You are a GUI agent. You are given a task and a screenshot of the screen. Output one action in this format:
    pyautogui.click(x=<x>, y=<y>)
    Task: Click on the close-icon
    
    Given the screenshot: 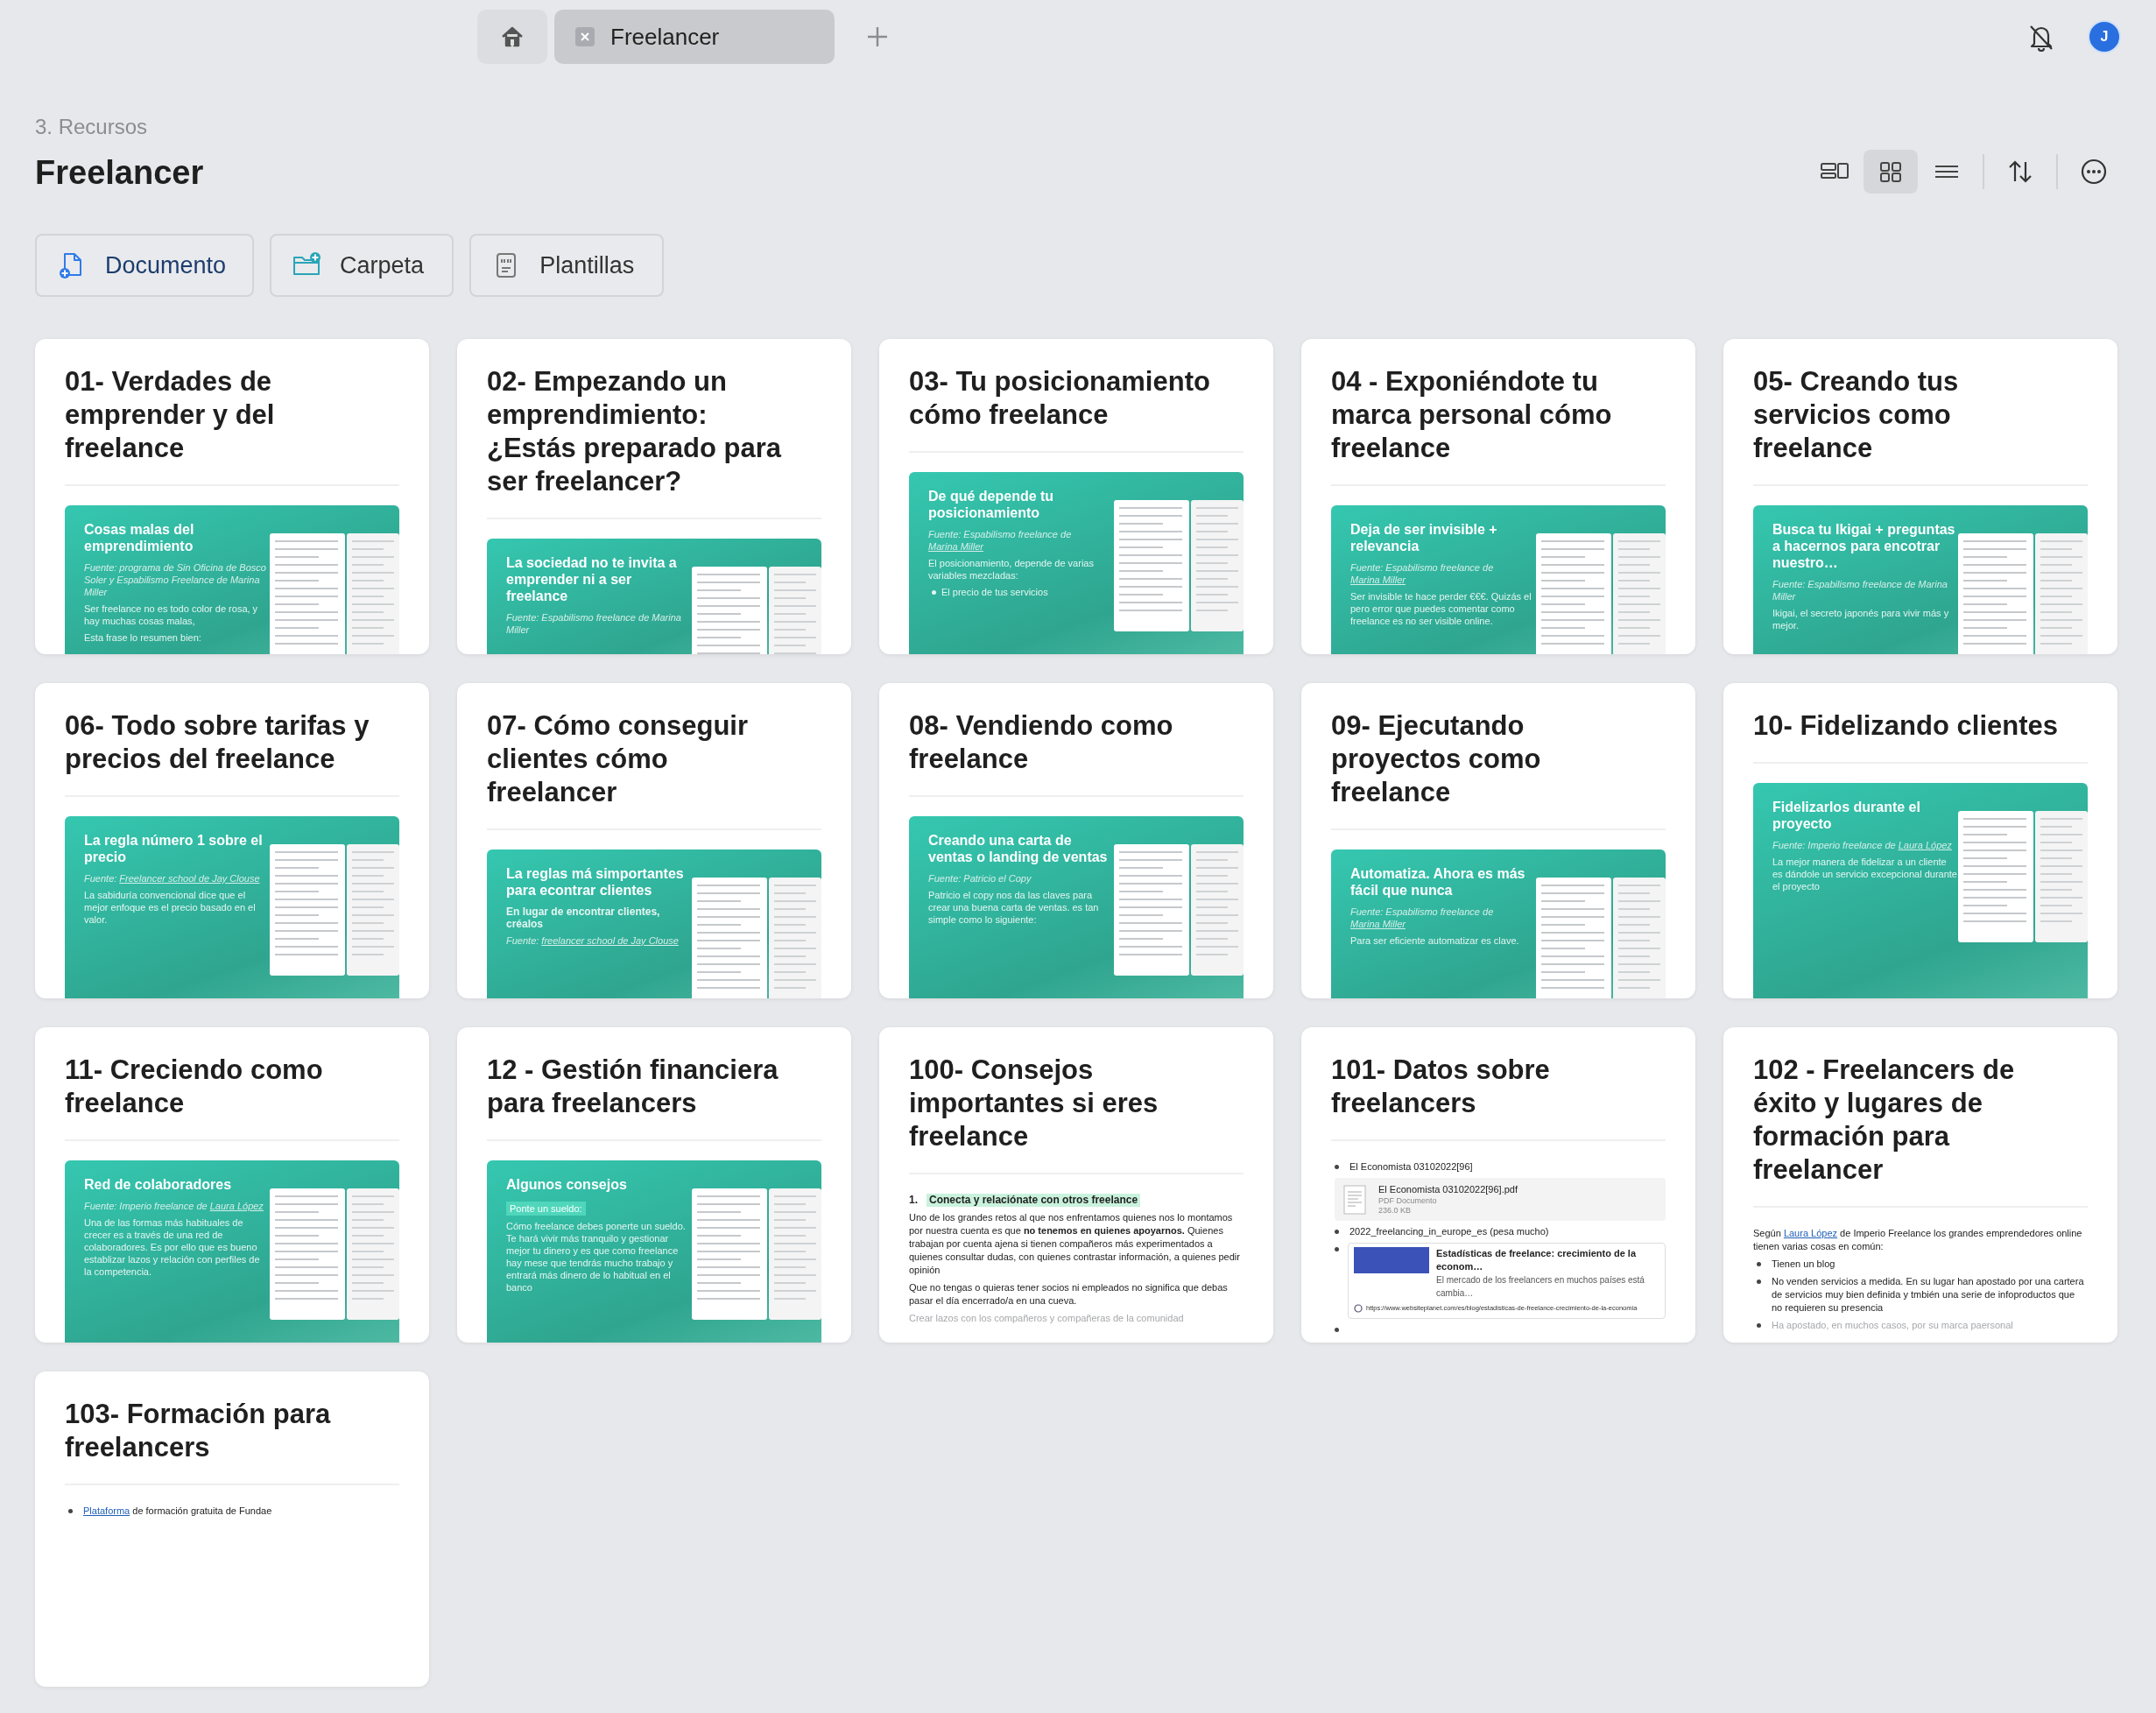 What is the action you would take?
    pyautogui.click(x=585, y=36)
    